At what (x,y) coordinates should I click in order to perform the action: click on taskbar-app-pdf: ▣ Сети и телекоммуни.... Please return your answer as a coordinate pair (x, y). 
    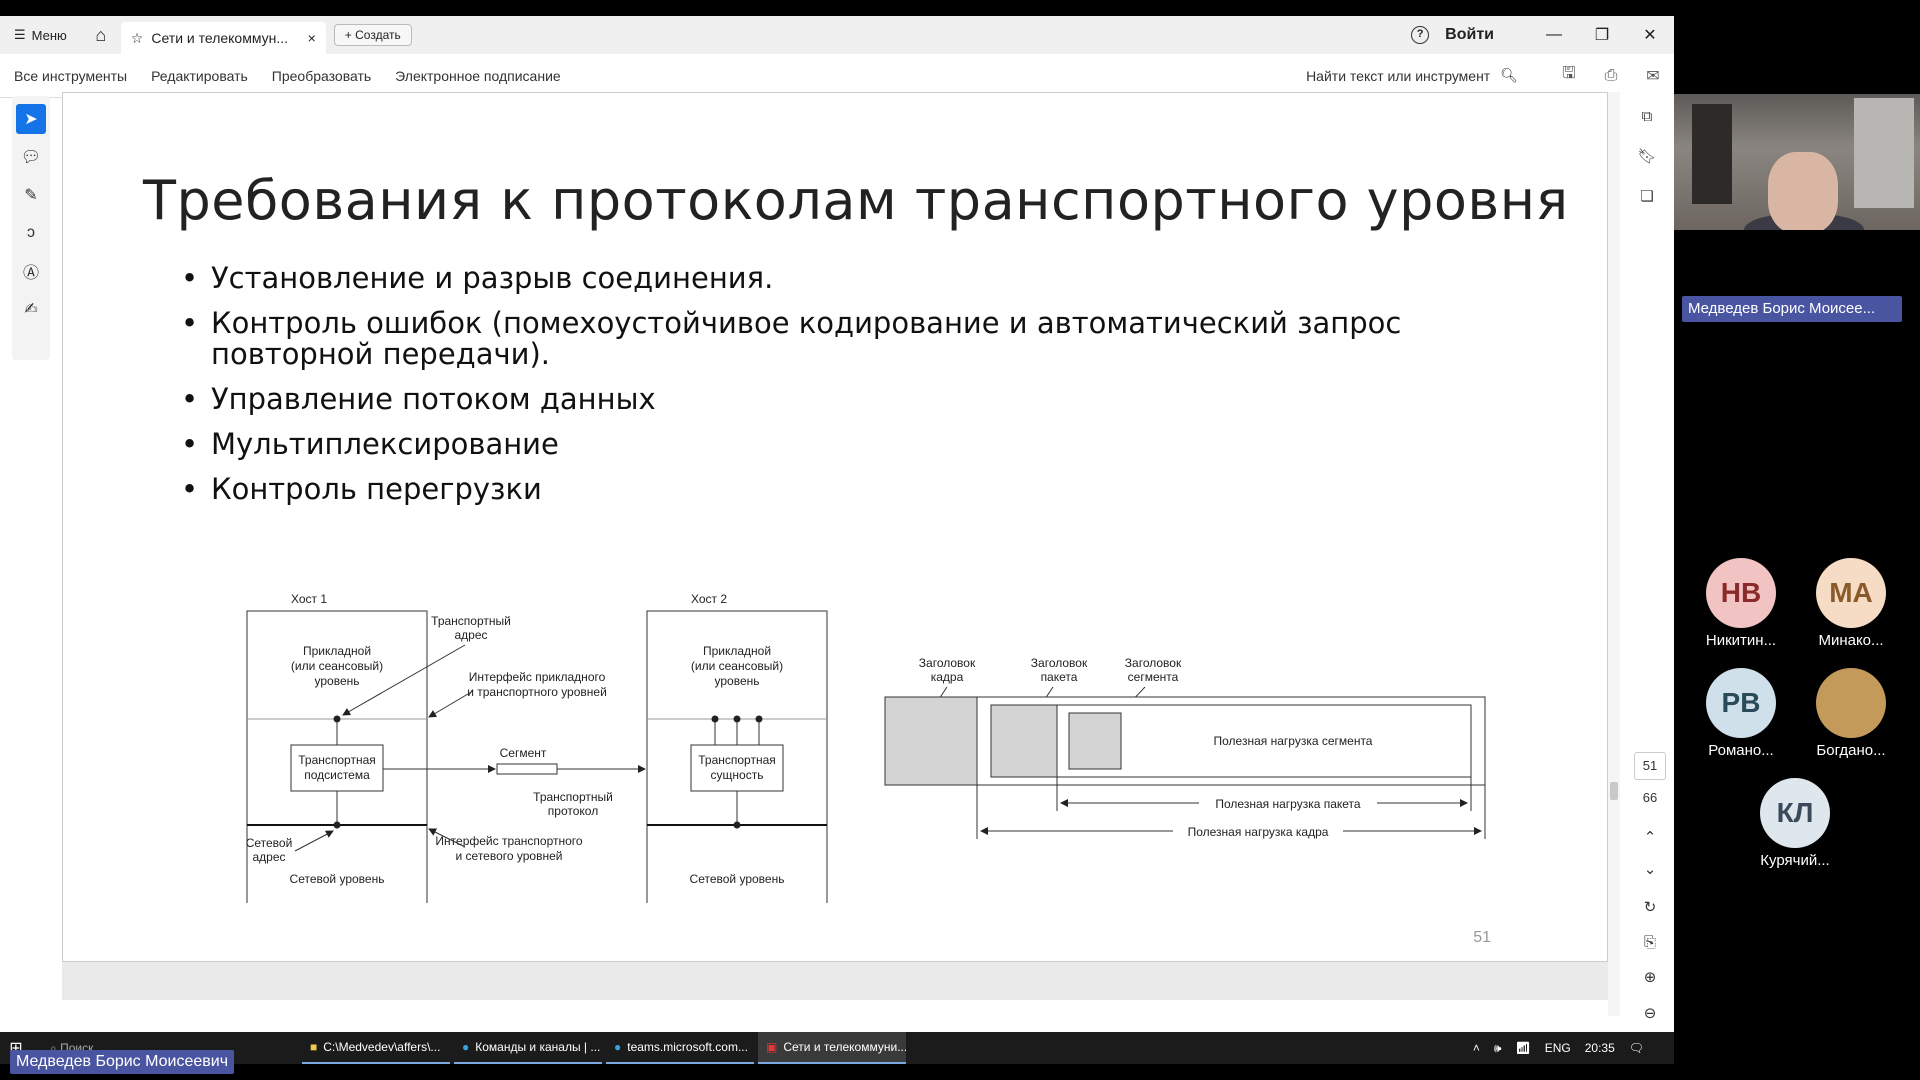
    Looking at the image, I should click on (832, 1048).